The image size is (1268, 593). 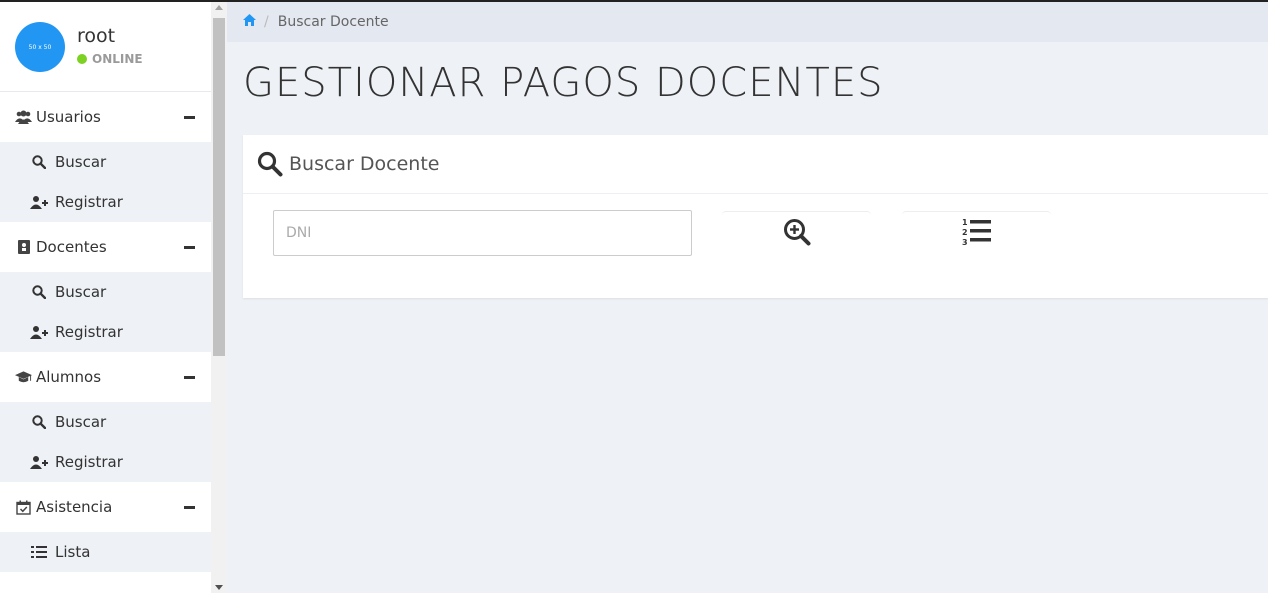 What do you see at coordinates (23, 377) in the screenshot?
I see `graduation-cap-icon` at bounding box center [23, 377].